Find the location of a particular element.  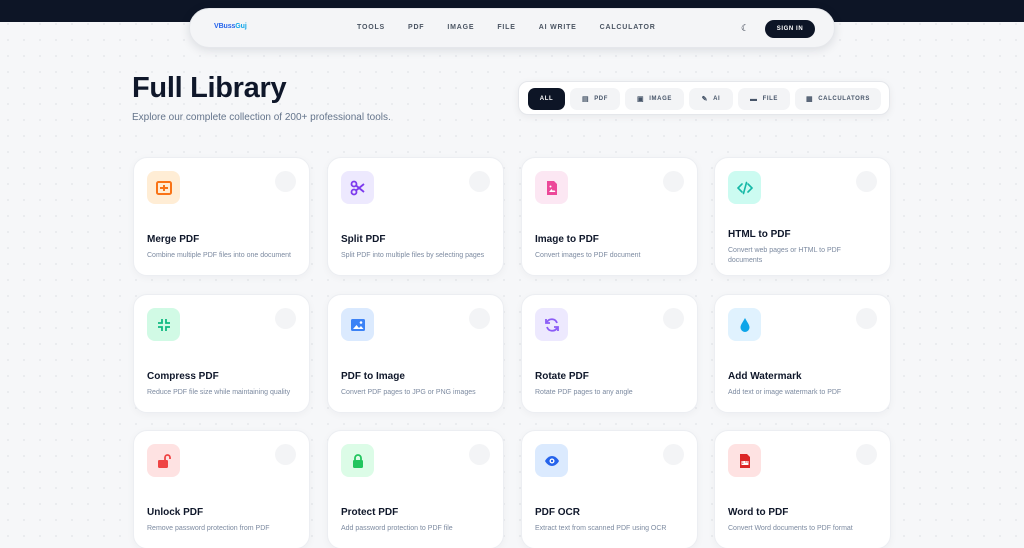

compress-icon is located at coordinates (163, 324).